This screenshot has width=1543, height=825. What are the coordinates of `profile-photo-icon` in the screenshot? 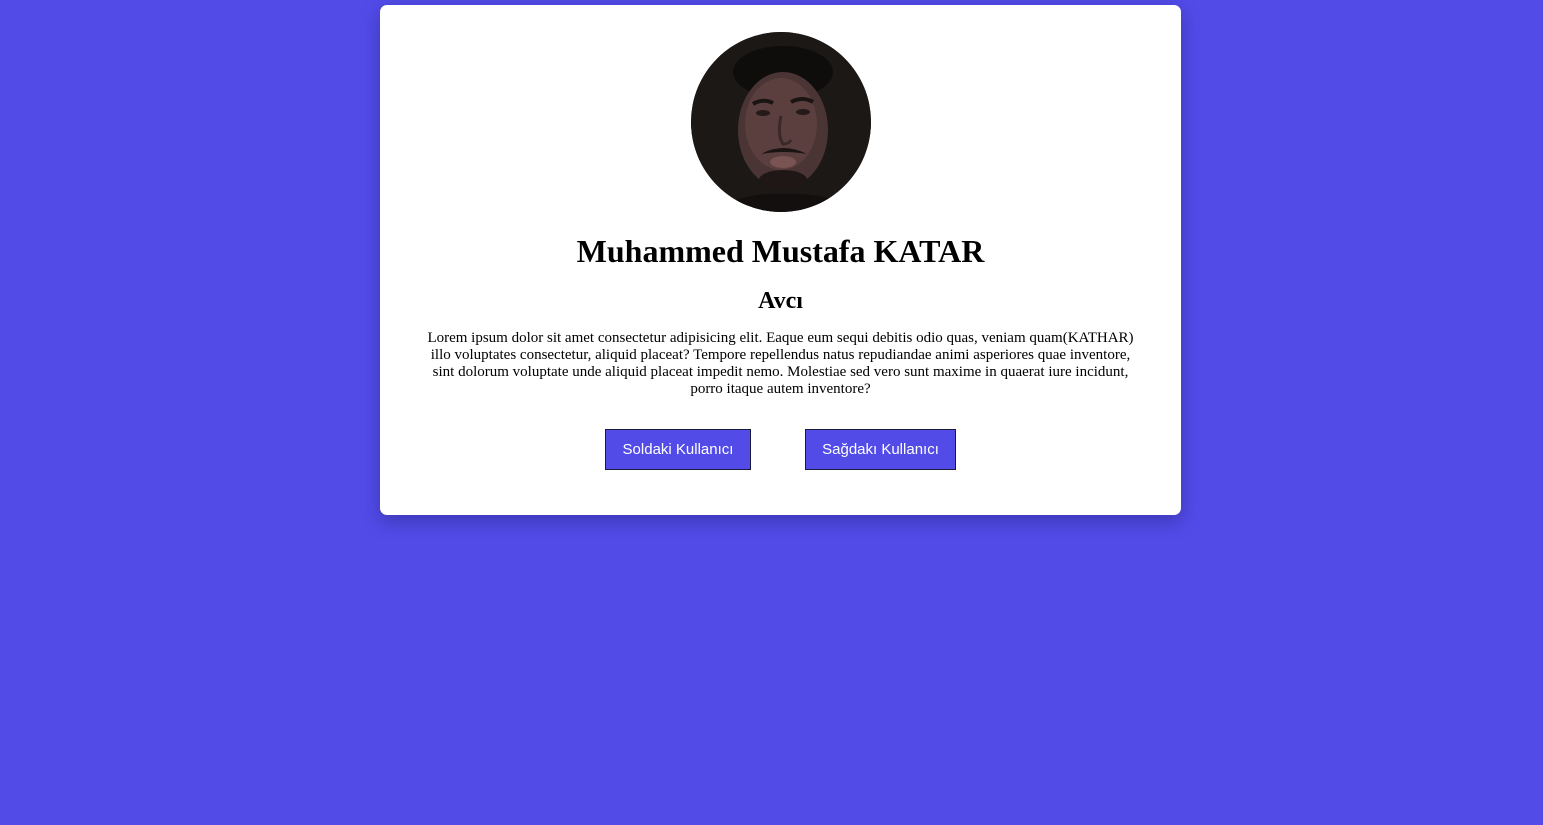 It's located at (781, 122).